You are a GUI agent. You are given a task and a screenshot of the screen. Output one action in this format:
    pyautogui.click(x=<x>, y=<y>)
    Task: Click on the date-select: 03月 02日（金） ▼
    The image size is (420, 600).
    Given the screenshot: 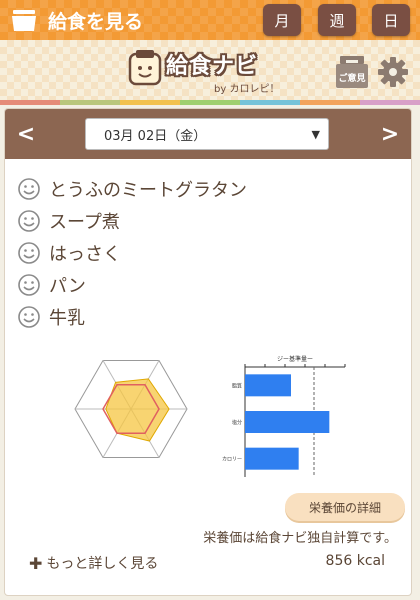 What is the action you would take?
    pyautogui.click(x=207, y=134)
    